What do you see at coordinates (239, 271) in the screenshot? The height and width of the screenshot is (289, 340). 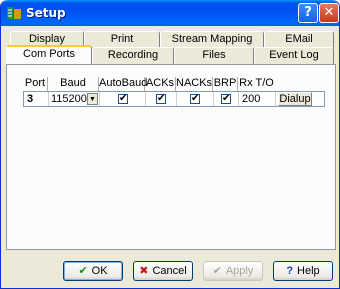 I see `apply-label: Apply` at bounding box center [239, 271].